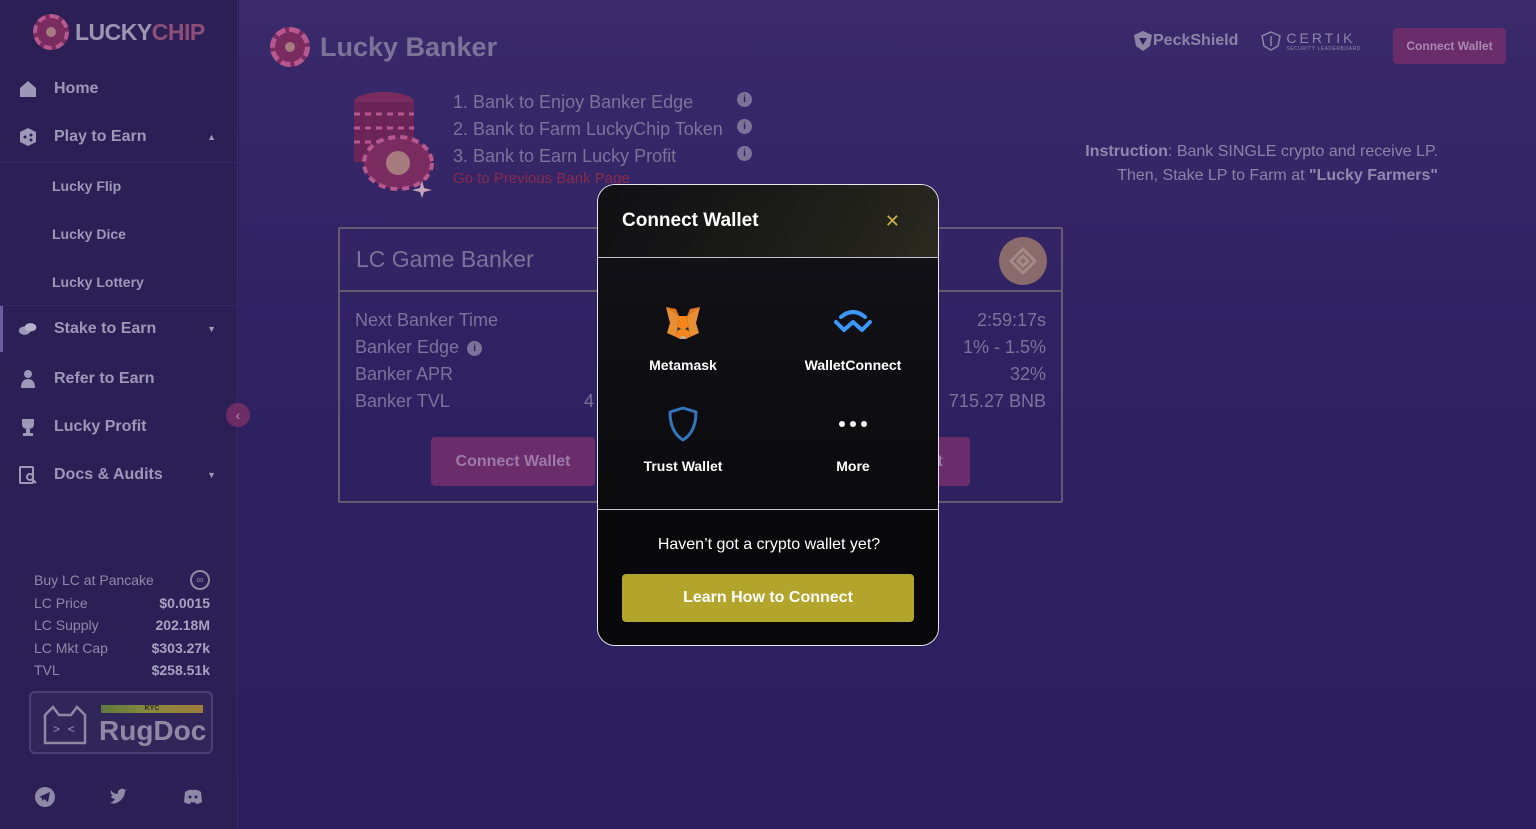 The width and height of the screenshot is (1536, 829). Describe the element at coordinates (119, 329) in the screenshot. I see `sidebar-item-stake-to-earn: Stake to Earn ▼` at that location.